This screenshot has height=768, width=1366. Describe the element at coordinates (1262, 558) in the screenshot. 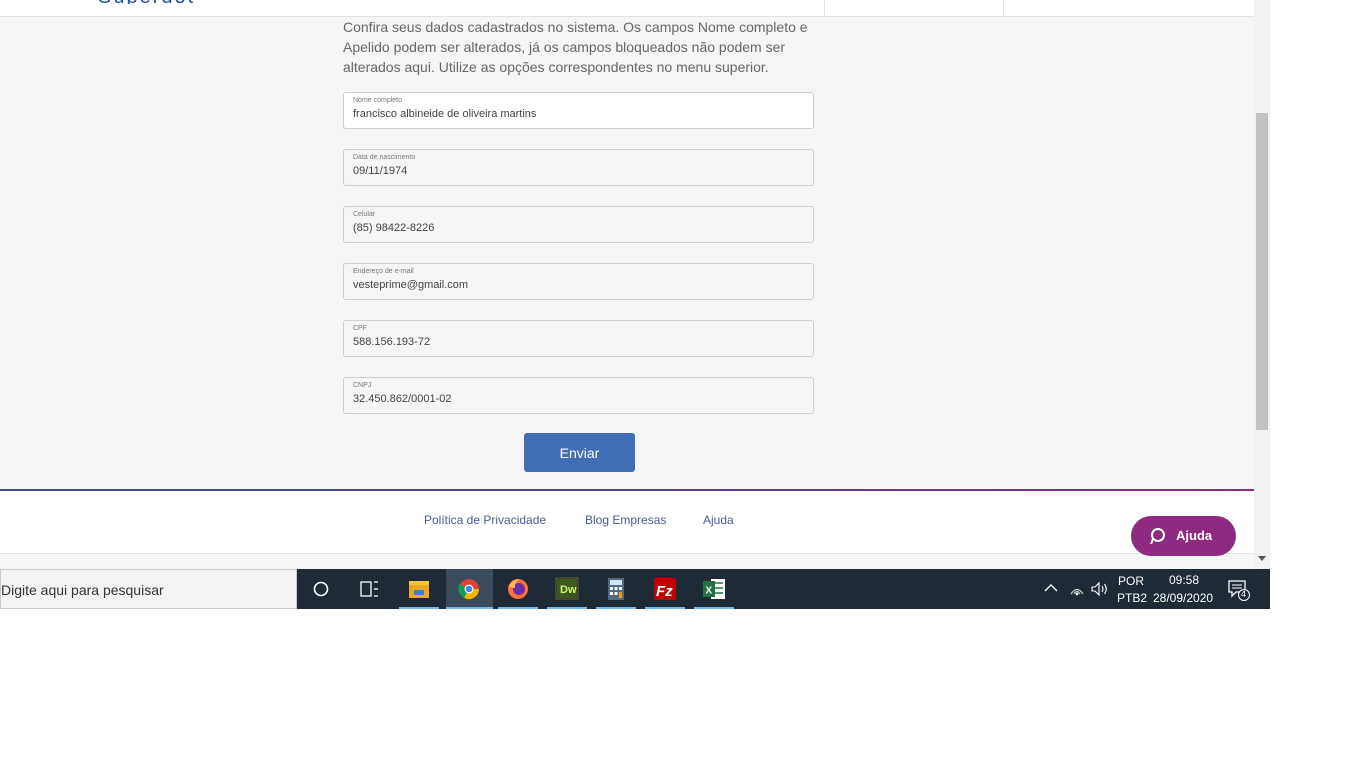

I see `scroll-down-arrow-icon` at that location.